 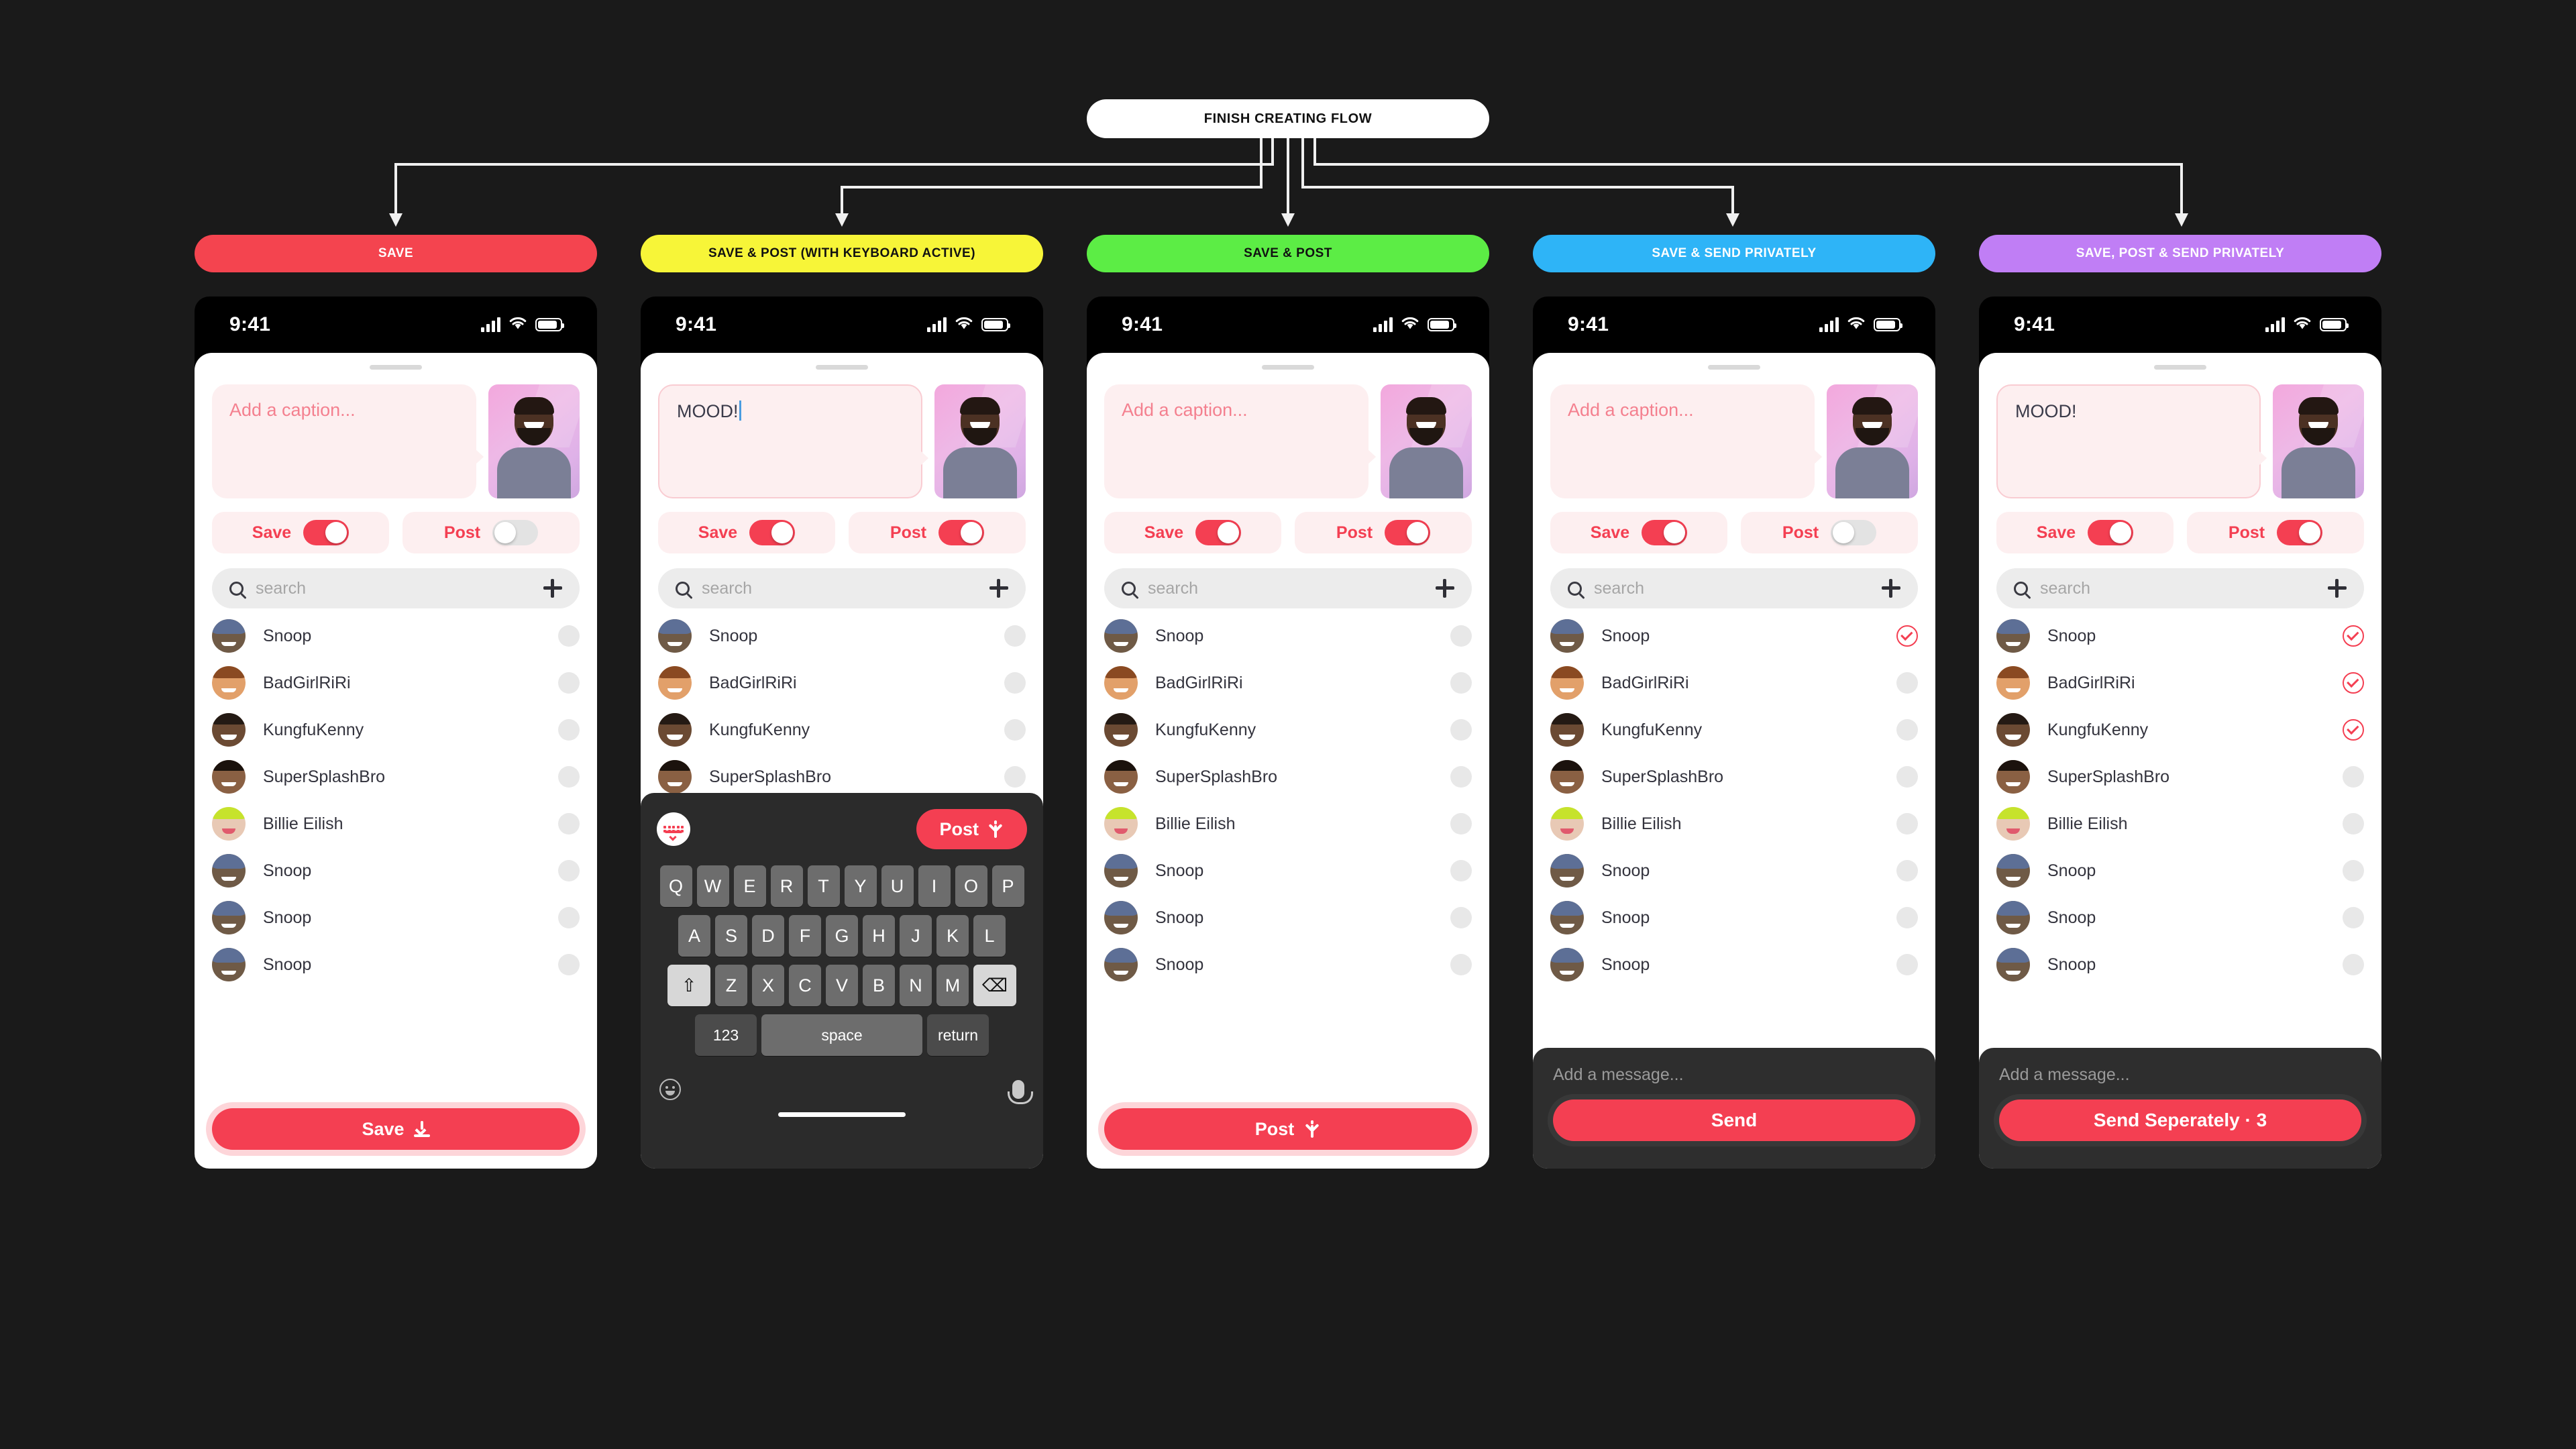 I want to click on screen-header-save-post-keyboard: SAVE & POST (WITH KEYBOARD ACTIVE), so click(x=842, y=253).